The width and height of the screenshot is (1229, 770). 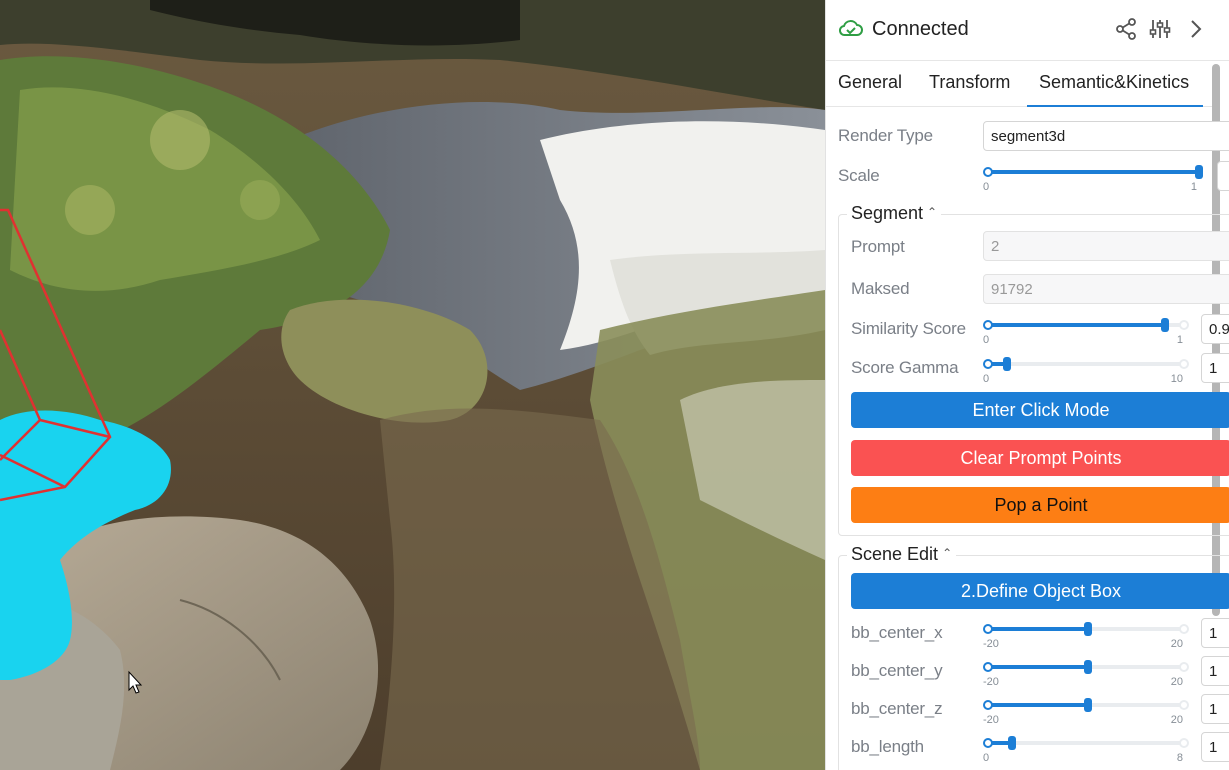 What do you see at coordinates (887, 213) in the screenshot?
I see `segment-title-text: Segment` at bounding box center [887, 213].